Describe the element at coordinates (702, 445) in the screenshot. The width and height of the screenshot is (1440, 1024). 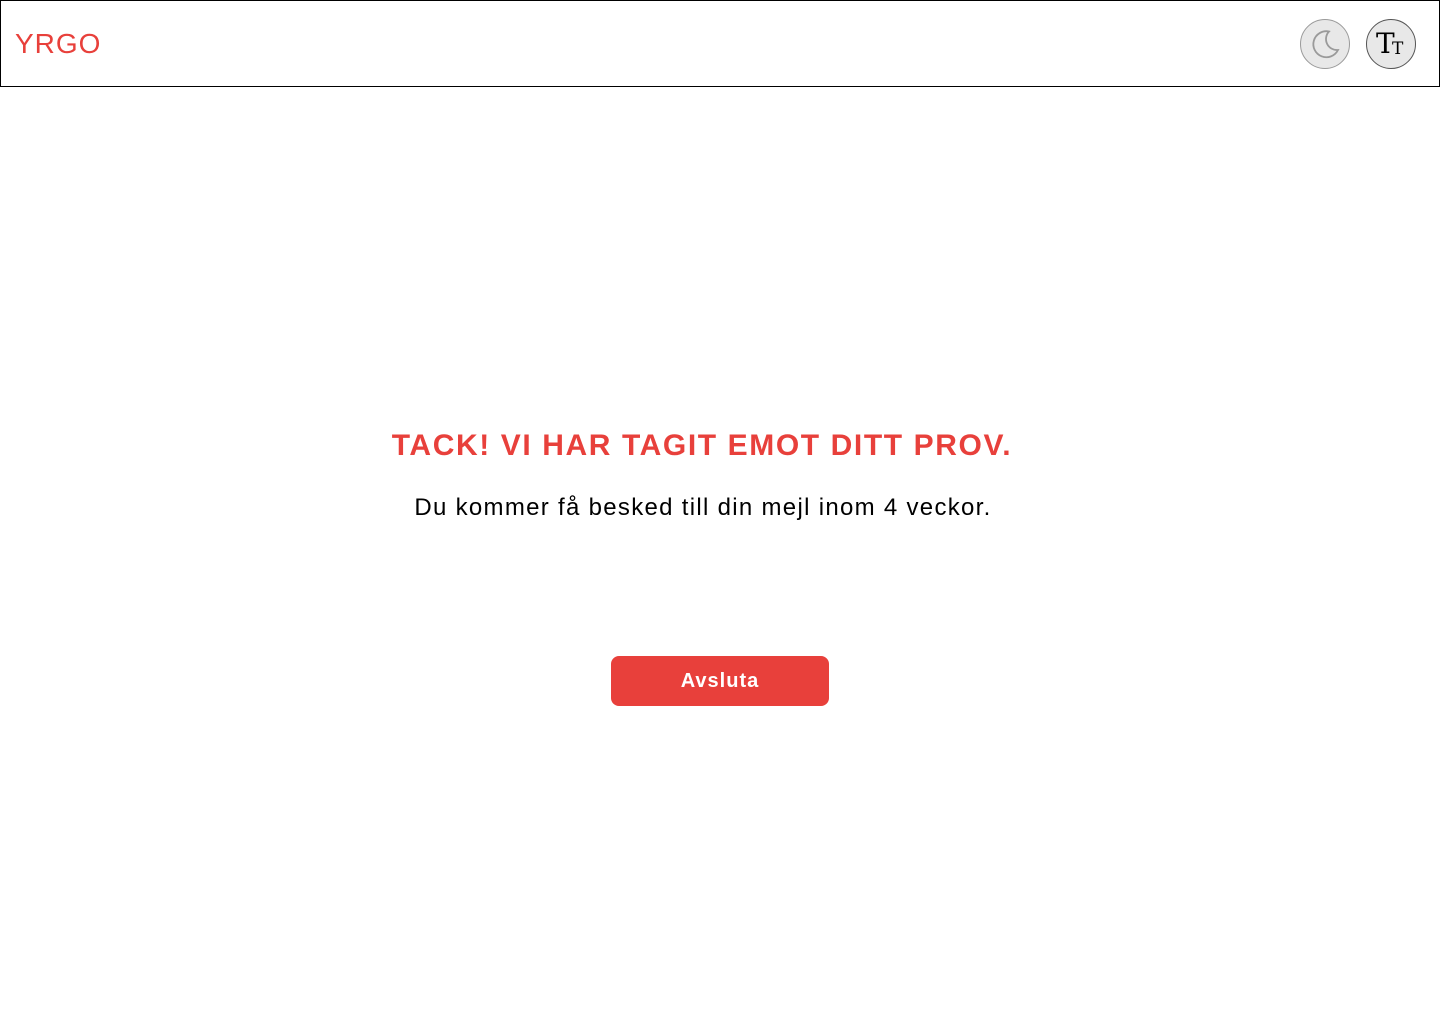
I see `confirmation-title: TACK! VI HAR TAGIT EMOT DITT PROV.` at that location.